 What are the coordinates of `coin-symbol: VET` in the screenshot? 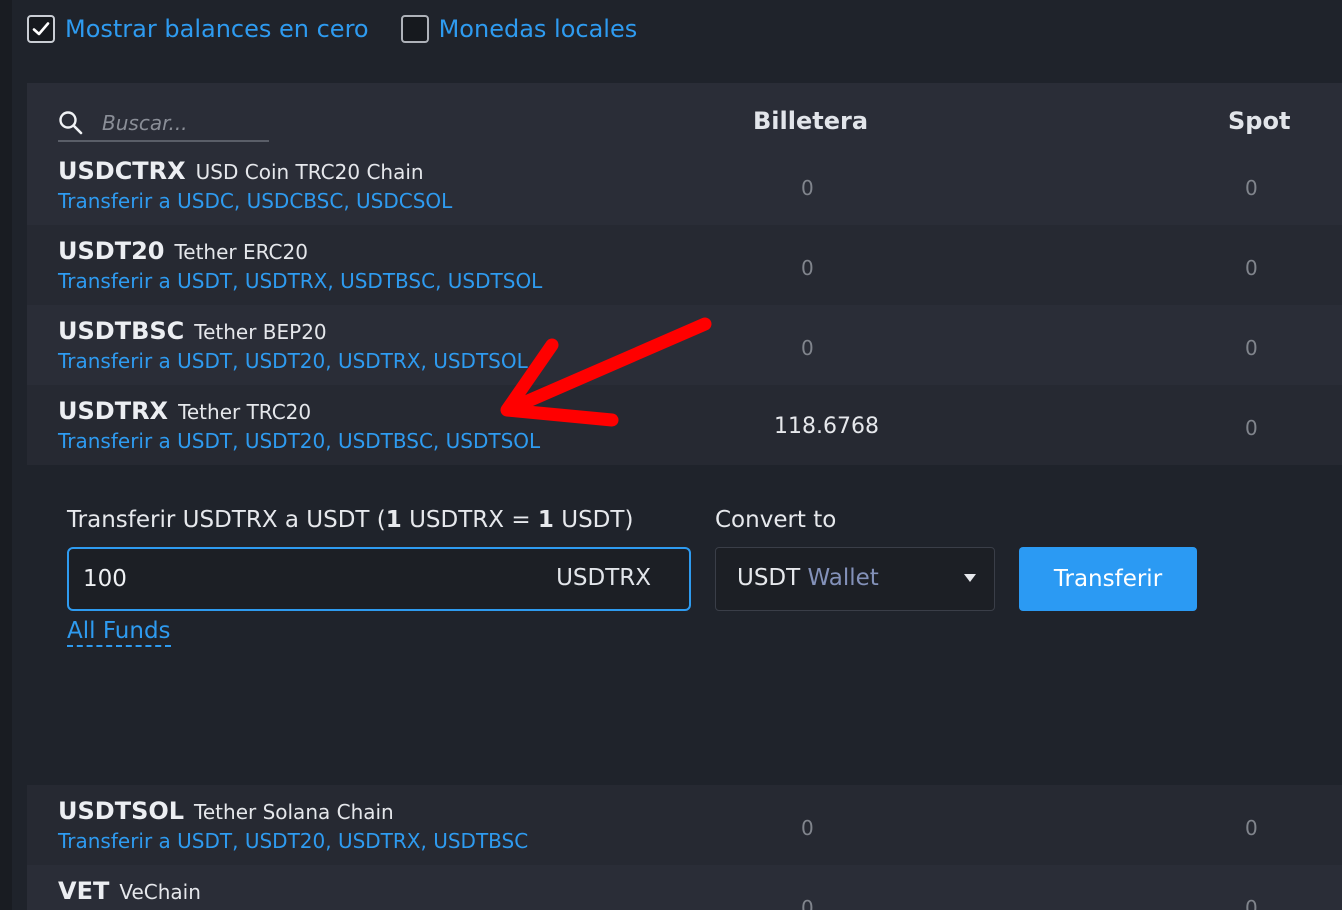 It's located at (84, 891).